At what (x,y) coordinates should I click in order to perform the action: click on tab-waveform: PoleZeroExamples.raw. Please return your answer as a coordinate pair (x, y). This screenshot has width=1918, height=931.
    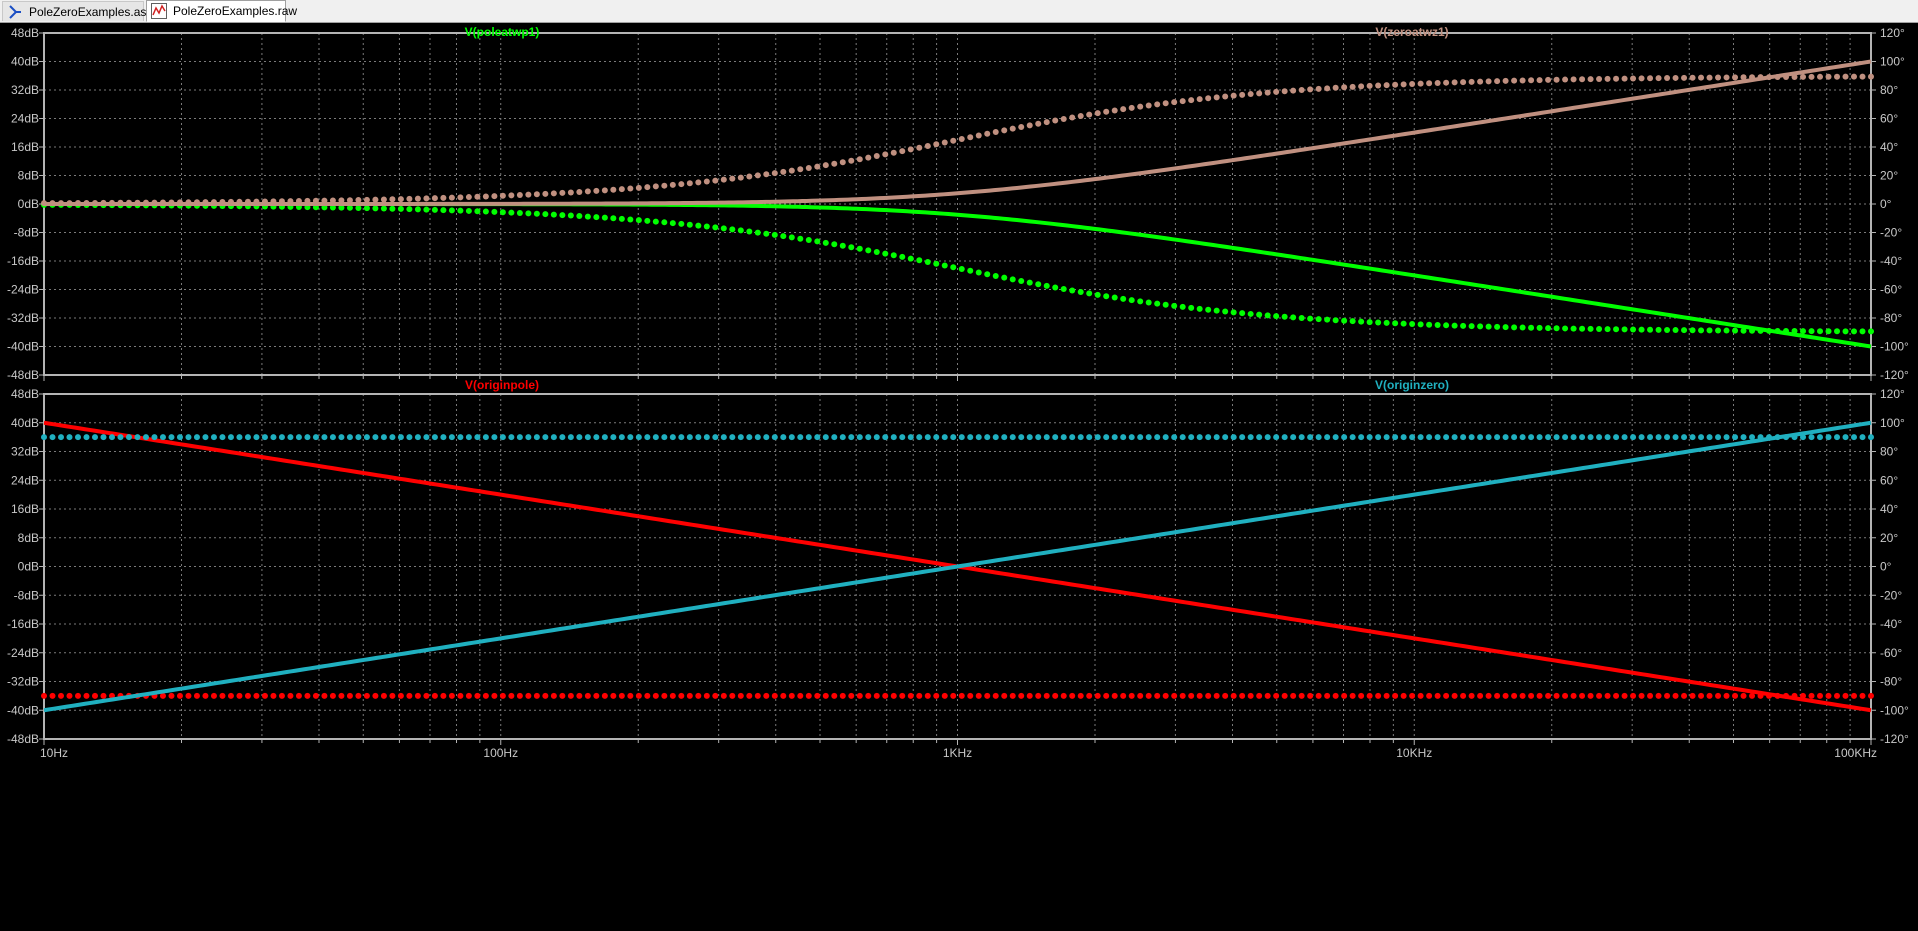
    Looking at the image, I should click on (221, 11).